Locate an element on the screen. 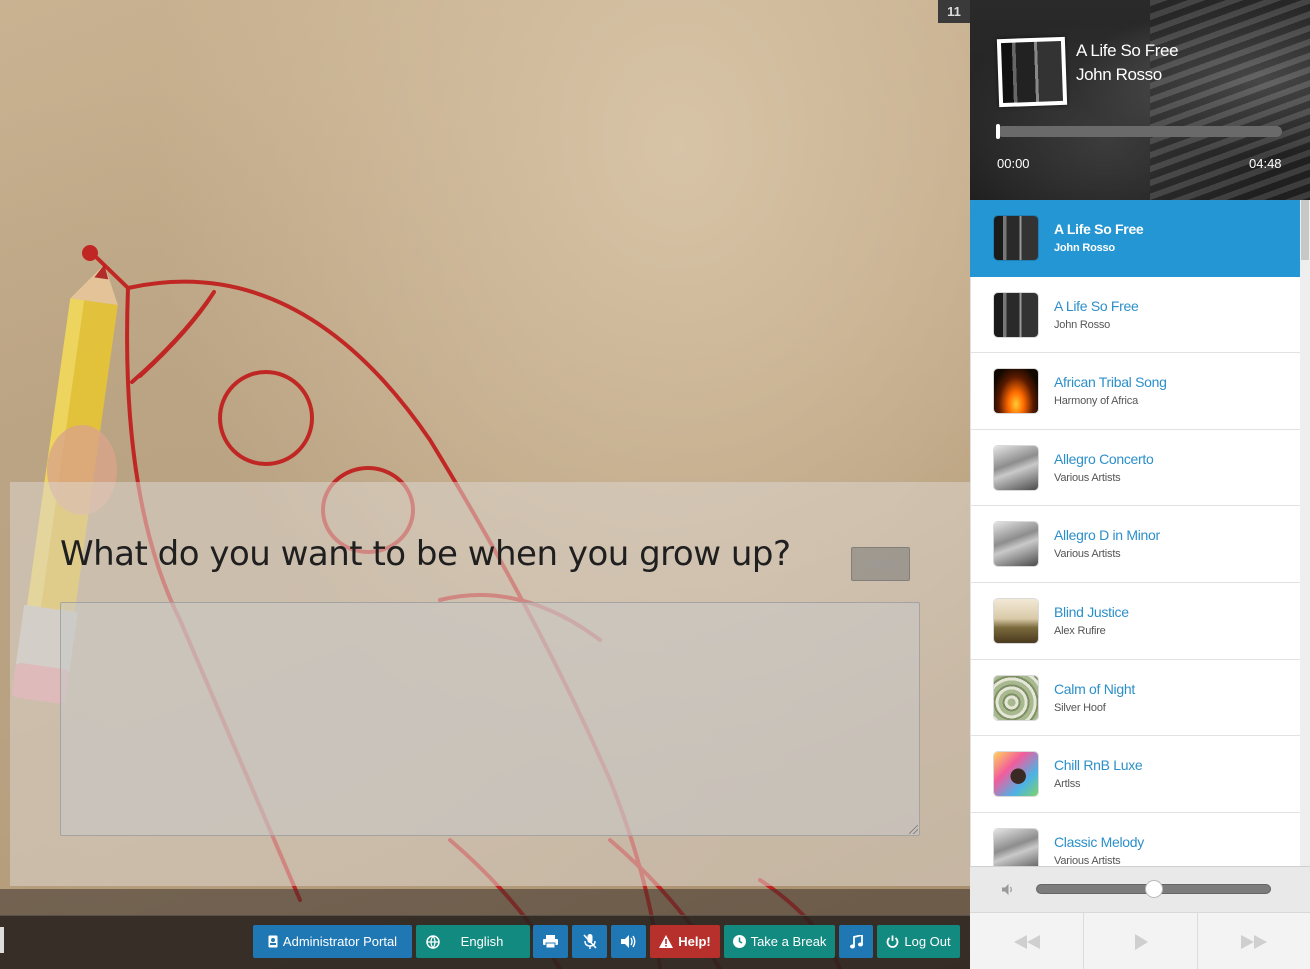 The width and height of the screenshot is (1310, 969). help-button: Help! is located at coordinates (685, 941).